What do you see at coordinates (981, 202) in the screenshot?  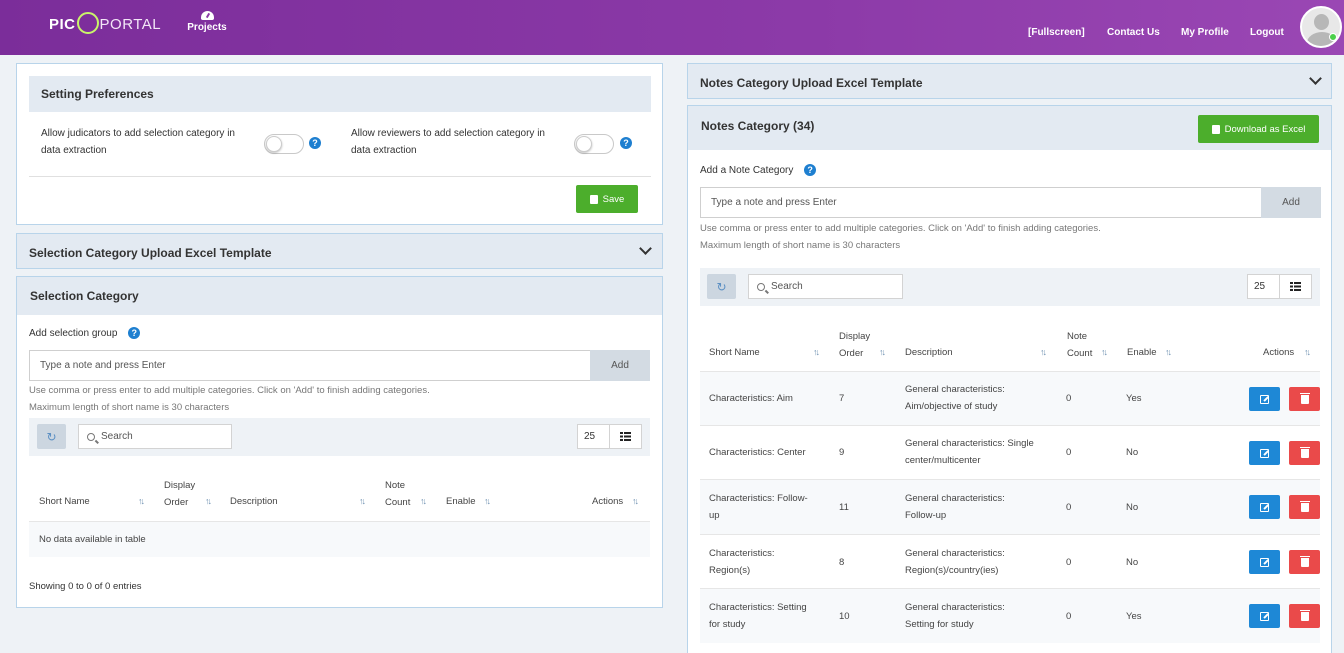 I see `note-category-input: Type a note and press Enter` at bounding box center [981, 202].